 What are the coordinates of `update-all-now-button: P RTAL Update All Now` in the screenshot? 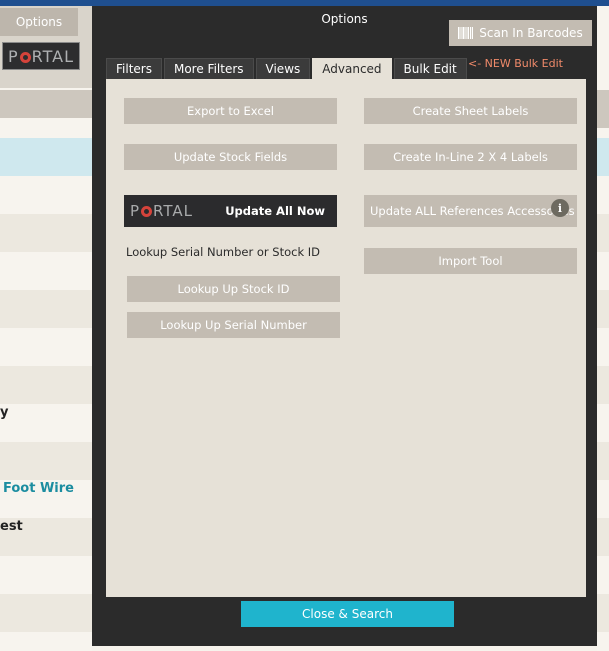 It's located at (230, 211).